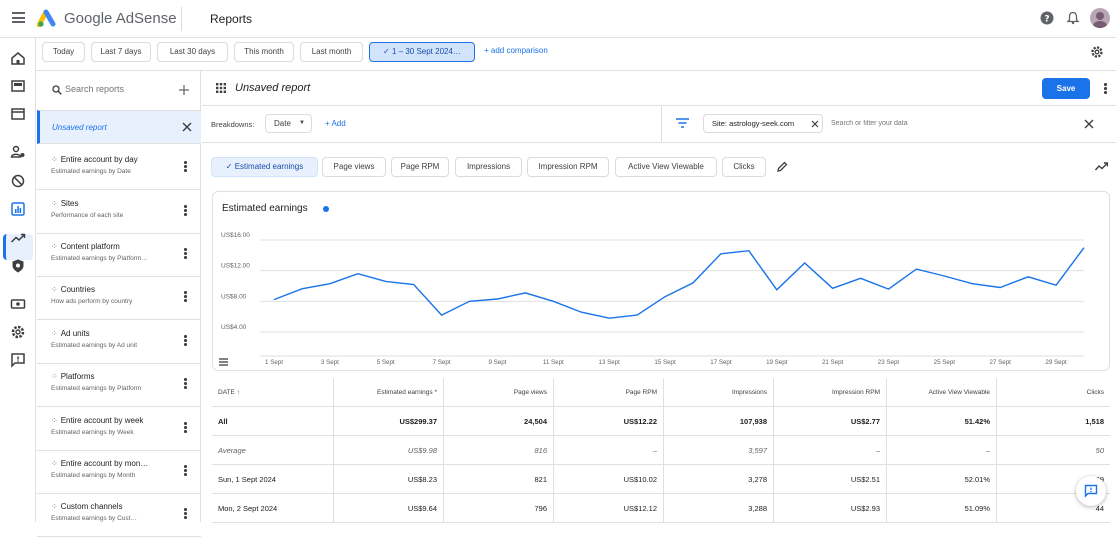 The image size is (1116, 537). I want to click on sites-icon, so click(18, 114).